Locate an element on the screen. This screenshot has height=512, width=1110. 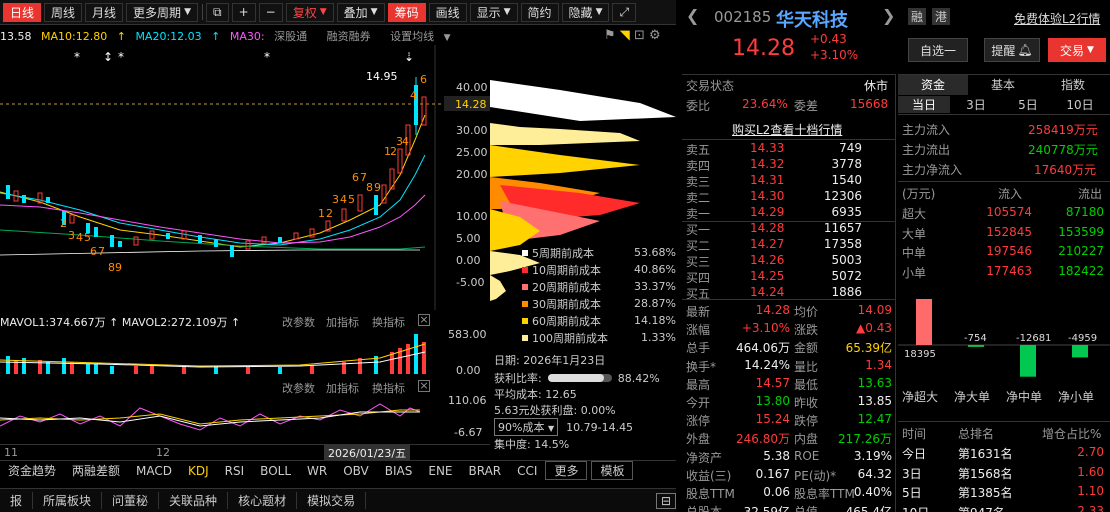
quote-label: 总值 is located at coordinates (806, 507).